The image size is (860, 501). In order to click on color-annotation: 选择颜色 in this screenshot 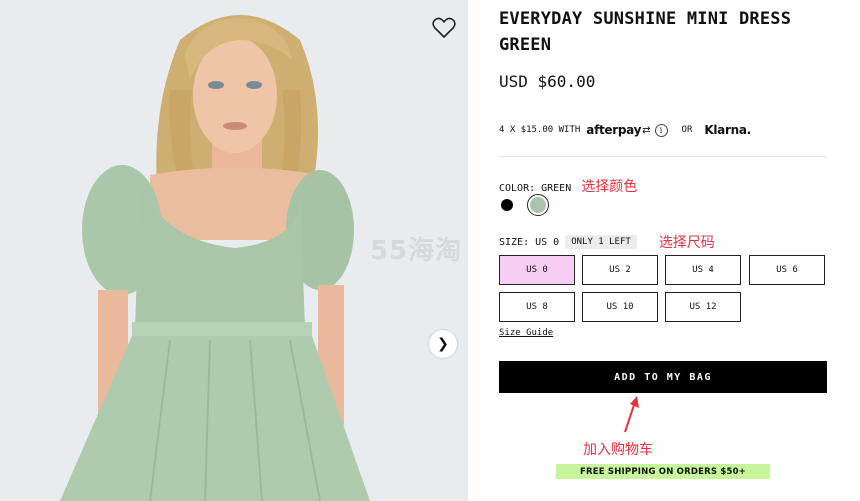, I will do `click(609, 187)`.